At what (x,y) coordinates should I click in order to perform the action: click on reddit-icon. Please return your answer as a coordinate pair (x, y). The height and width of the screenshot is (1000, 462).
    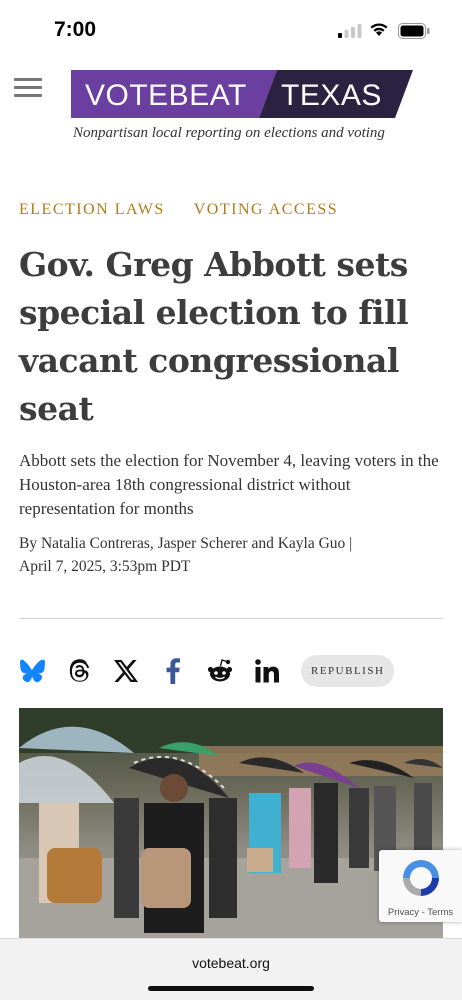
    Looking at the image, I should click on (220, 671).